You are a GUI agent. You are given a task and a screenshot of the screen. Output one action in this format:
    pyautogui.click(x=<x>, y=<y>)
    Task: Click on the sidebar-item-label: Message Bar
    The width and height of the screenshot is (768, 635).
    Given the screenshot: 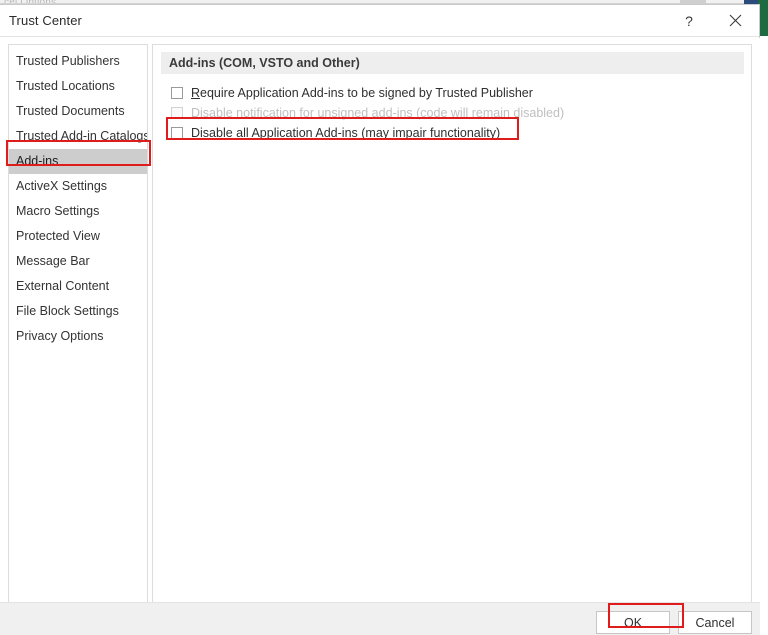 What is the action you would take?
    pyautogui.click(x=53, y=261)
    